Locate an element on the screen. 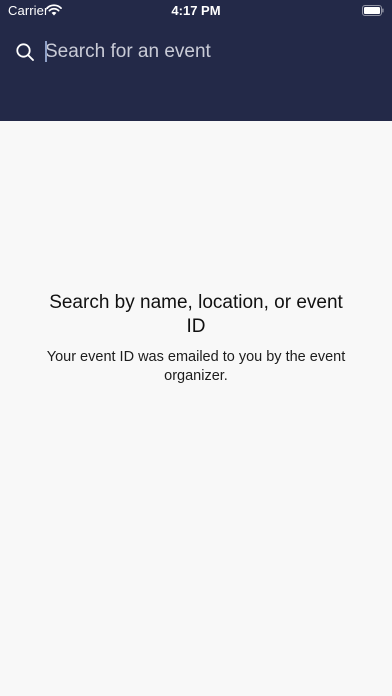 This screenshot has height=696, width=392. text-cursor is located at coordinates (46, 51).